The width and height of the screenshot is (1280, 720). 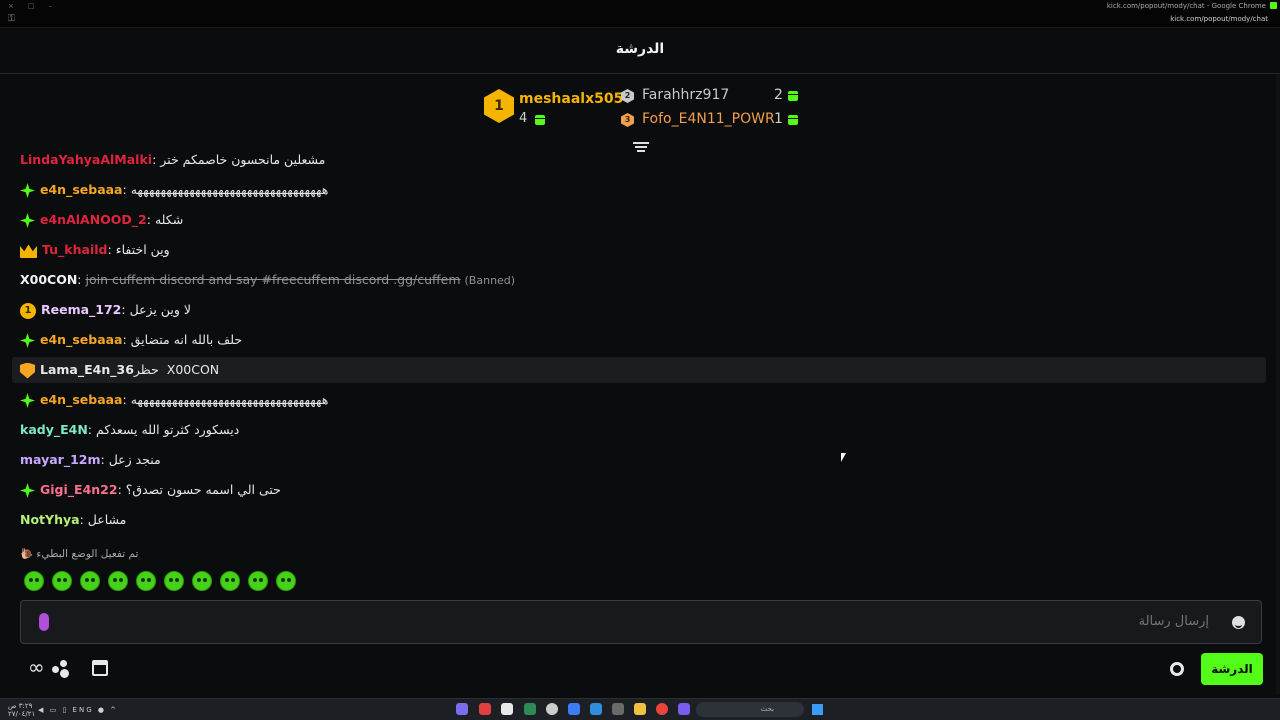 I want to click on leaderboard-second-name: Farahhrz917, so click(x=685, y=95).